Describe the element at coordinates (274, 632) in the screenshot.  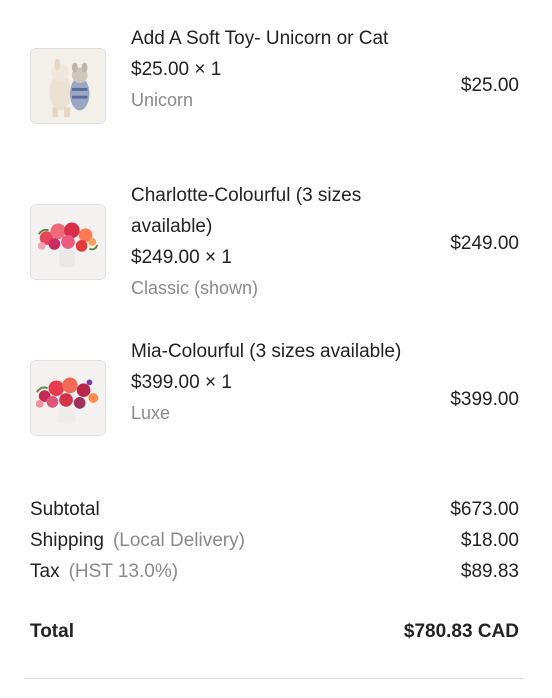
I see `total-row: Total $780.83 CAD` at that location.